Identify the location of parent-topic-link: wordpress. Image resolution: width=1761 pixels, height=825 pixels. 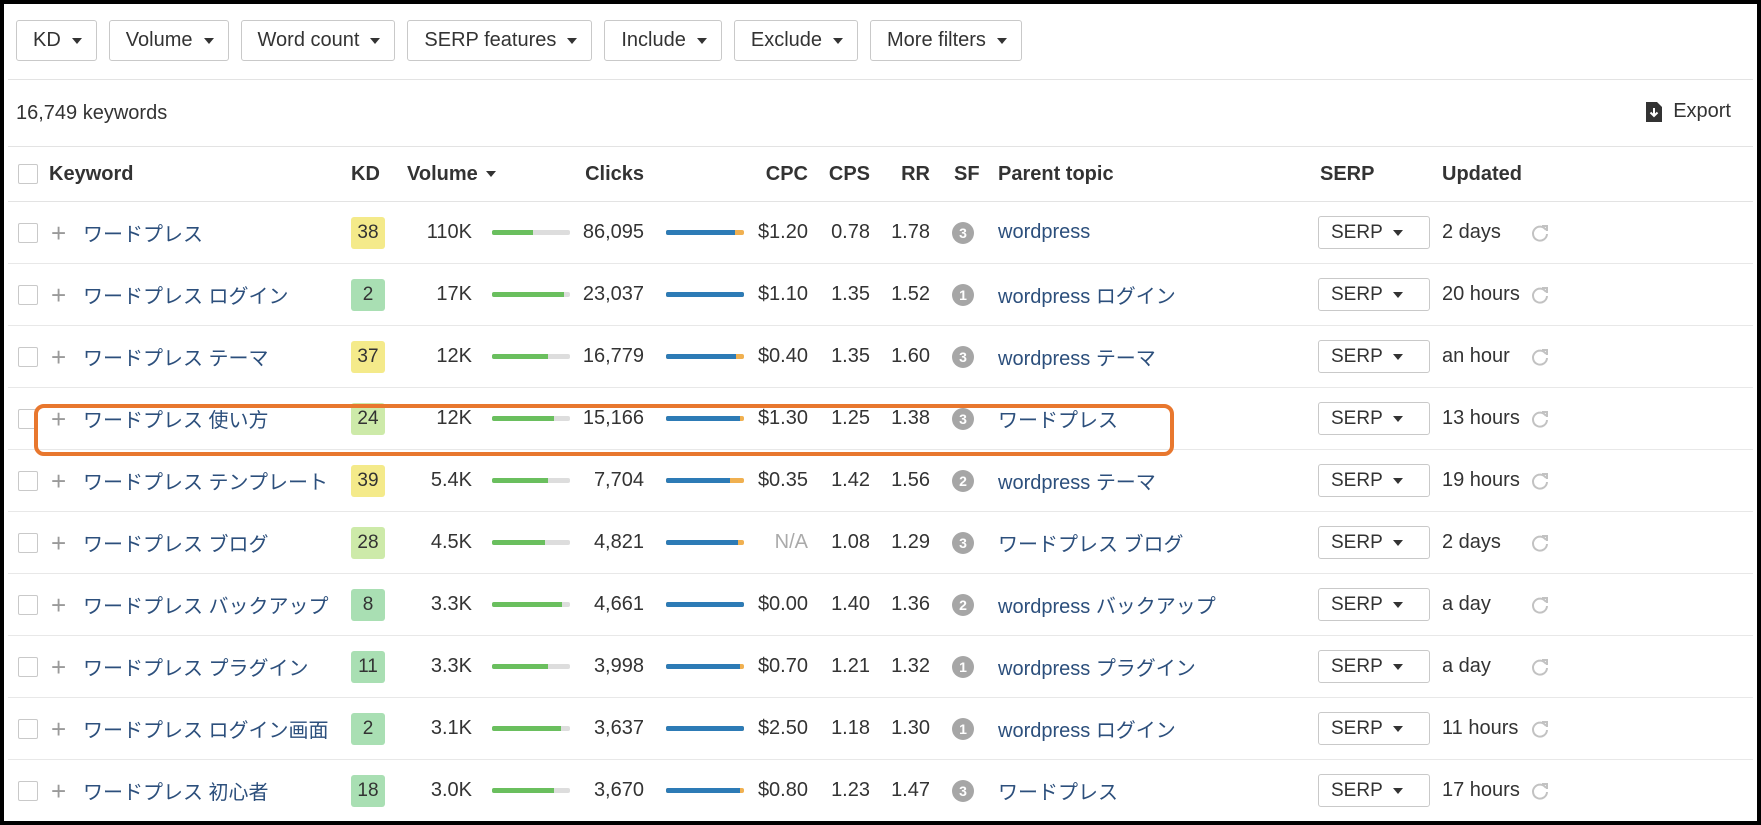
(1044, 232).